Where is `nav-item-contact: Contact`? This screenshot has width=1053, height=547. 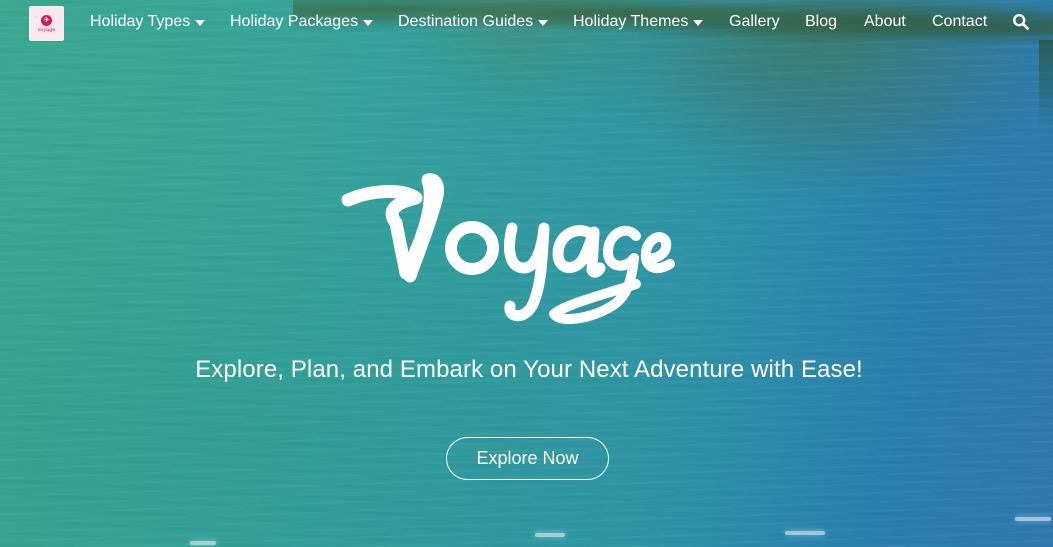
nav-item-contact: Contact is located at coordinates (959, 22).